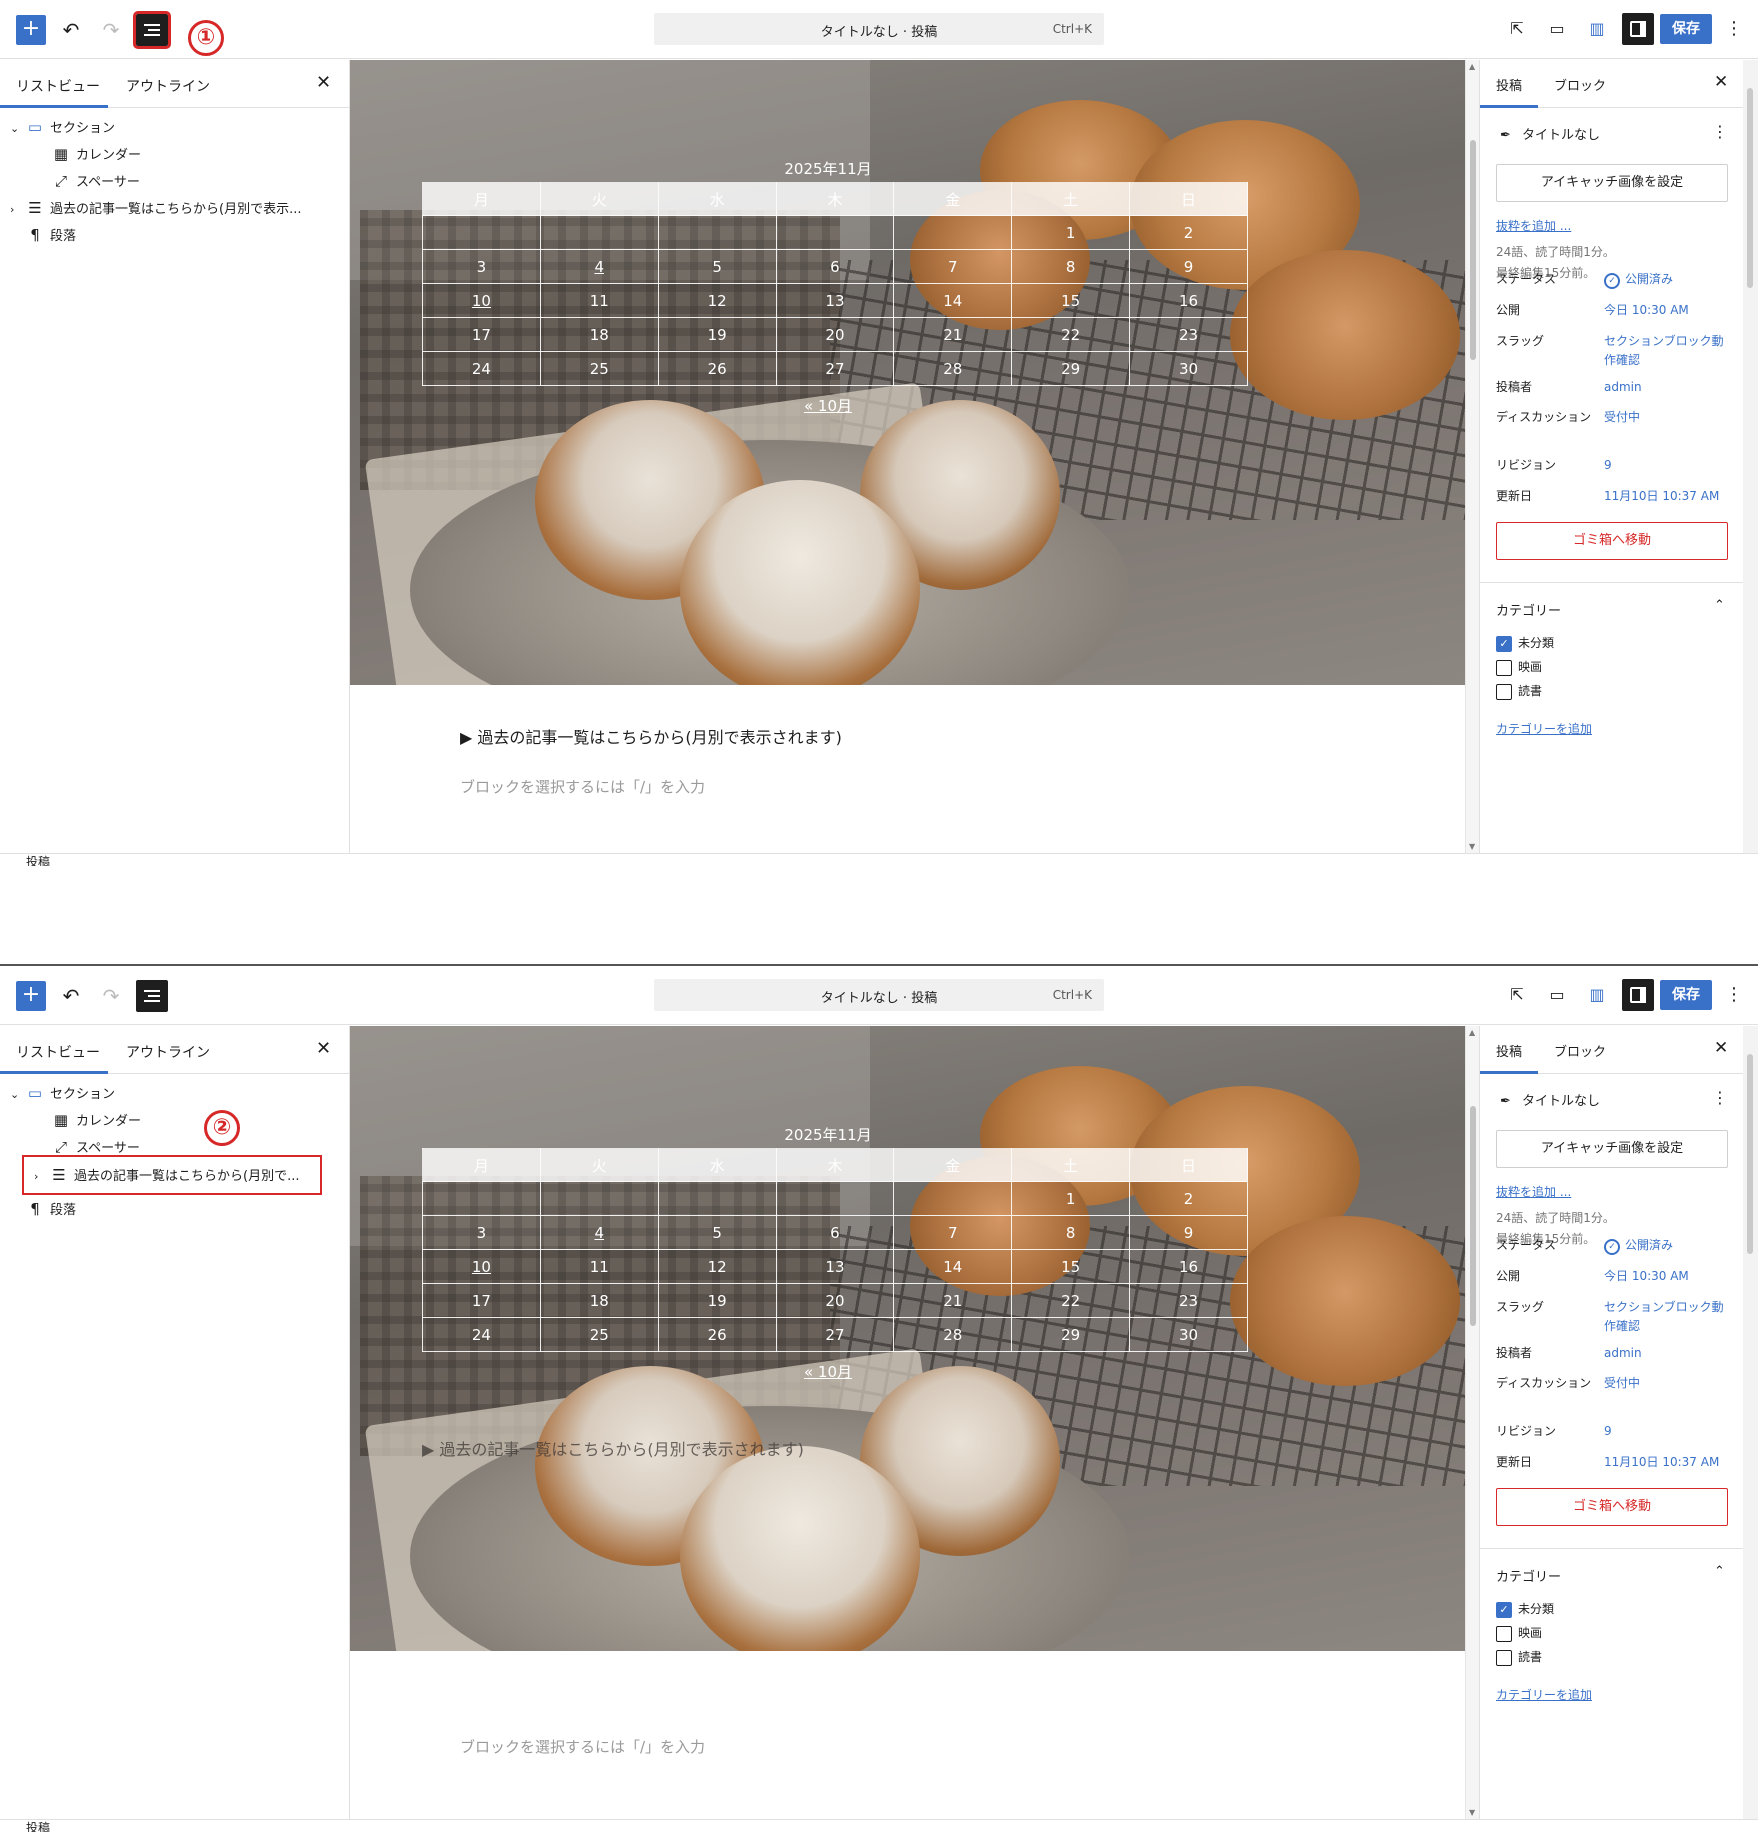  I want to click on list-item-spacer: ⤢ スペーサー, so click(88, 181).